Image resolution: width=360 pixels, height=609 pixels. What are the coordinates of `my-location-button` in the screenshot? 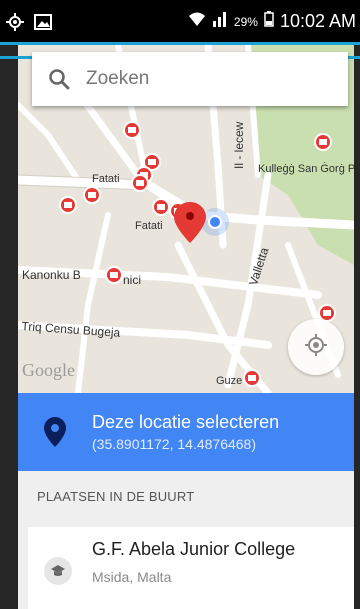 It's located at (316, 347).